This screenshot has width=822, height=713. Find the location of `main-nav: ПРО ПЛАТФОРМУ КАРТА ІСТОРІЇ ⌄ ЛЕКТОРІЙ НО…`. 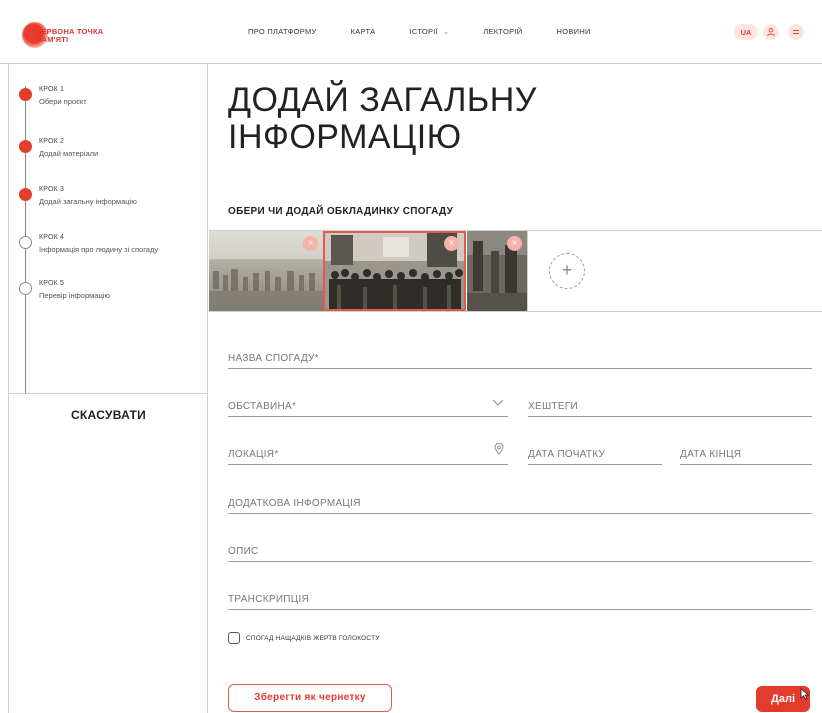

main-nav: ПРО ПЛАТФОРМУ КАРТА ІСТОРІЇ ⌄ ЛЕКТОРІЙ НО… is located at coordinates (436, 31).